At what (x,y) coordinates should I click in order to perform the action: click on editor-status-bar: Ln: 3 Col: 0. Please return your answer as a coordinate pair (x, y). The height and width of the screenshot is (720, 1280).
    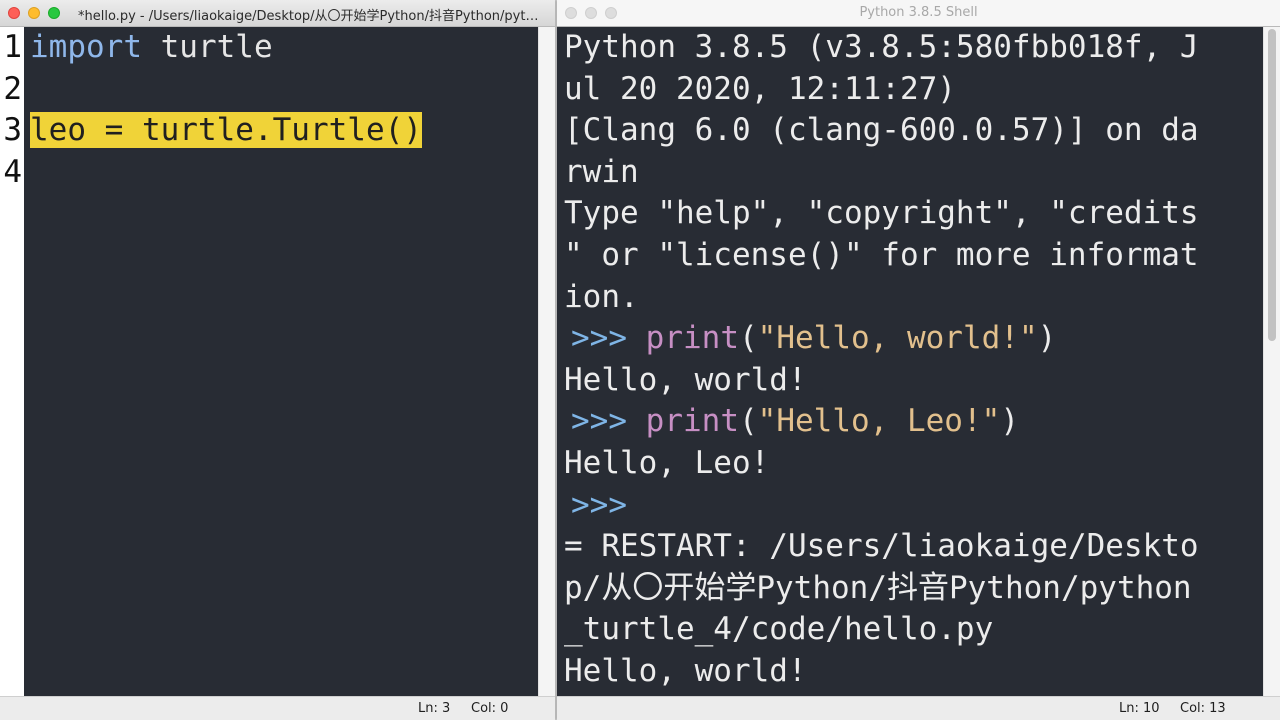
    Looking at the image, I should click on (277, 708).